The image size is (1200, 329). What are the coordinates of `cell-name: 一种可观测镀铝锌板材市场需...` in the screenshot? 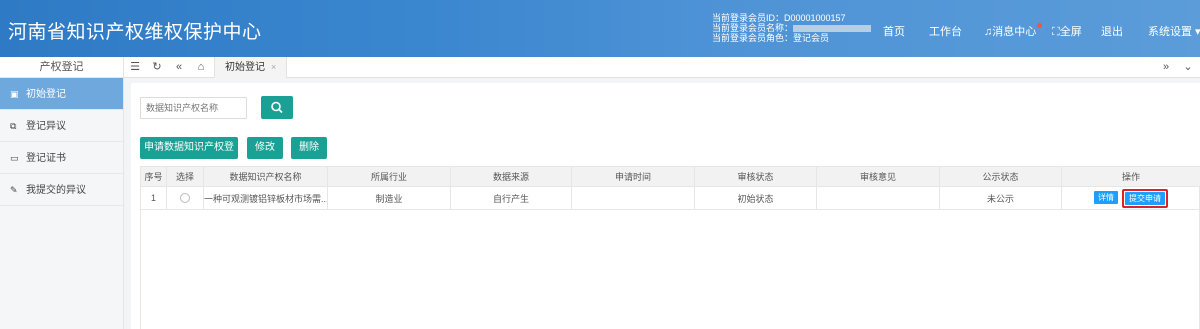 It's located at (265, 198).